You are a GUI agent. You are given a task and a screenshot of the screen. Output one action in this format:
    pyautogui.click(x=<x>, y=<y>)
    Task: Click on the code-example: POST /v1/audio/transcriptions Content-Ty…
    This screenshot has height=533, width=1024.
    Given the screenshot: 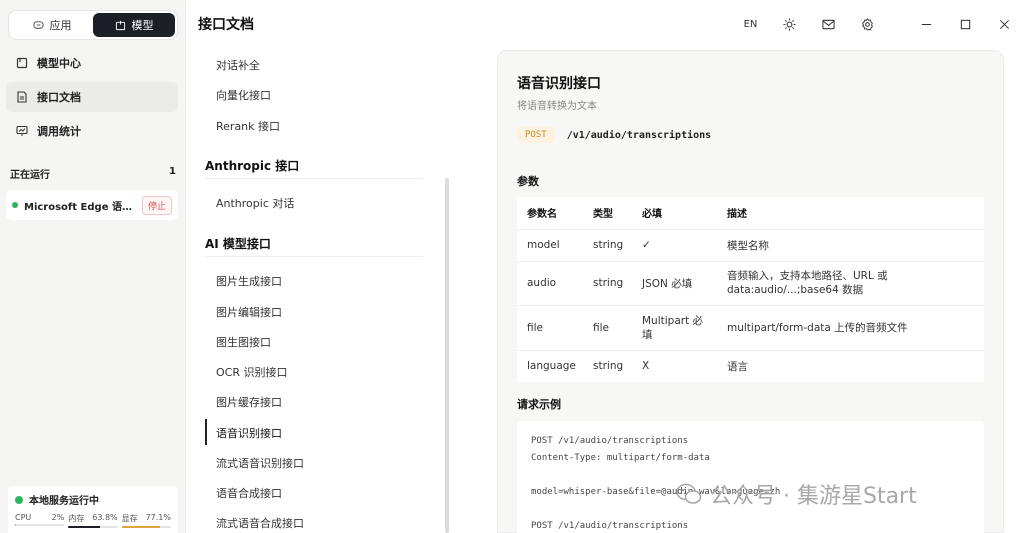 What is the action you would take?
    pyautogui.click(x=750, y=477)
    